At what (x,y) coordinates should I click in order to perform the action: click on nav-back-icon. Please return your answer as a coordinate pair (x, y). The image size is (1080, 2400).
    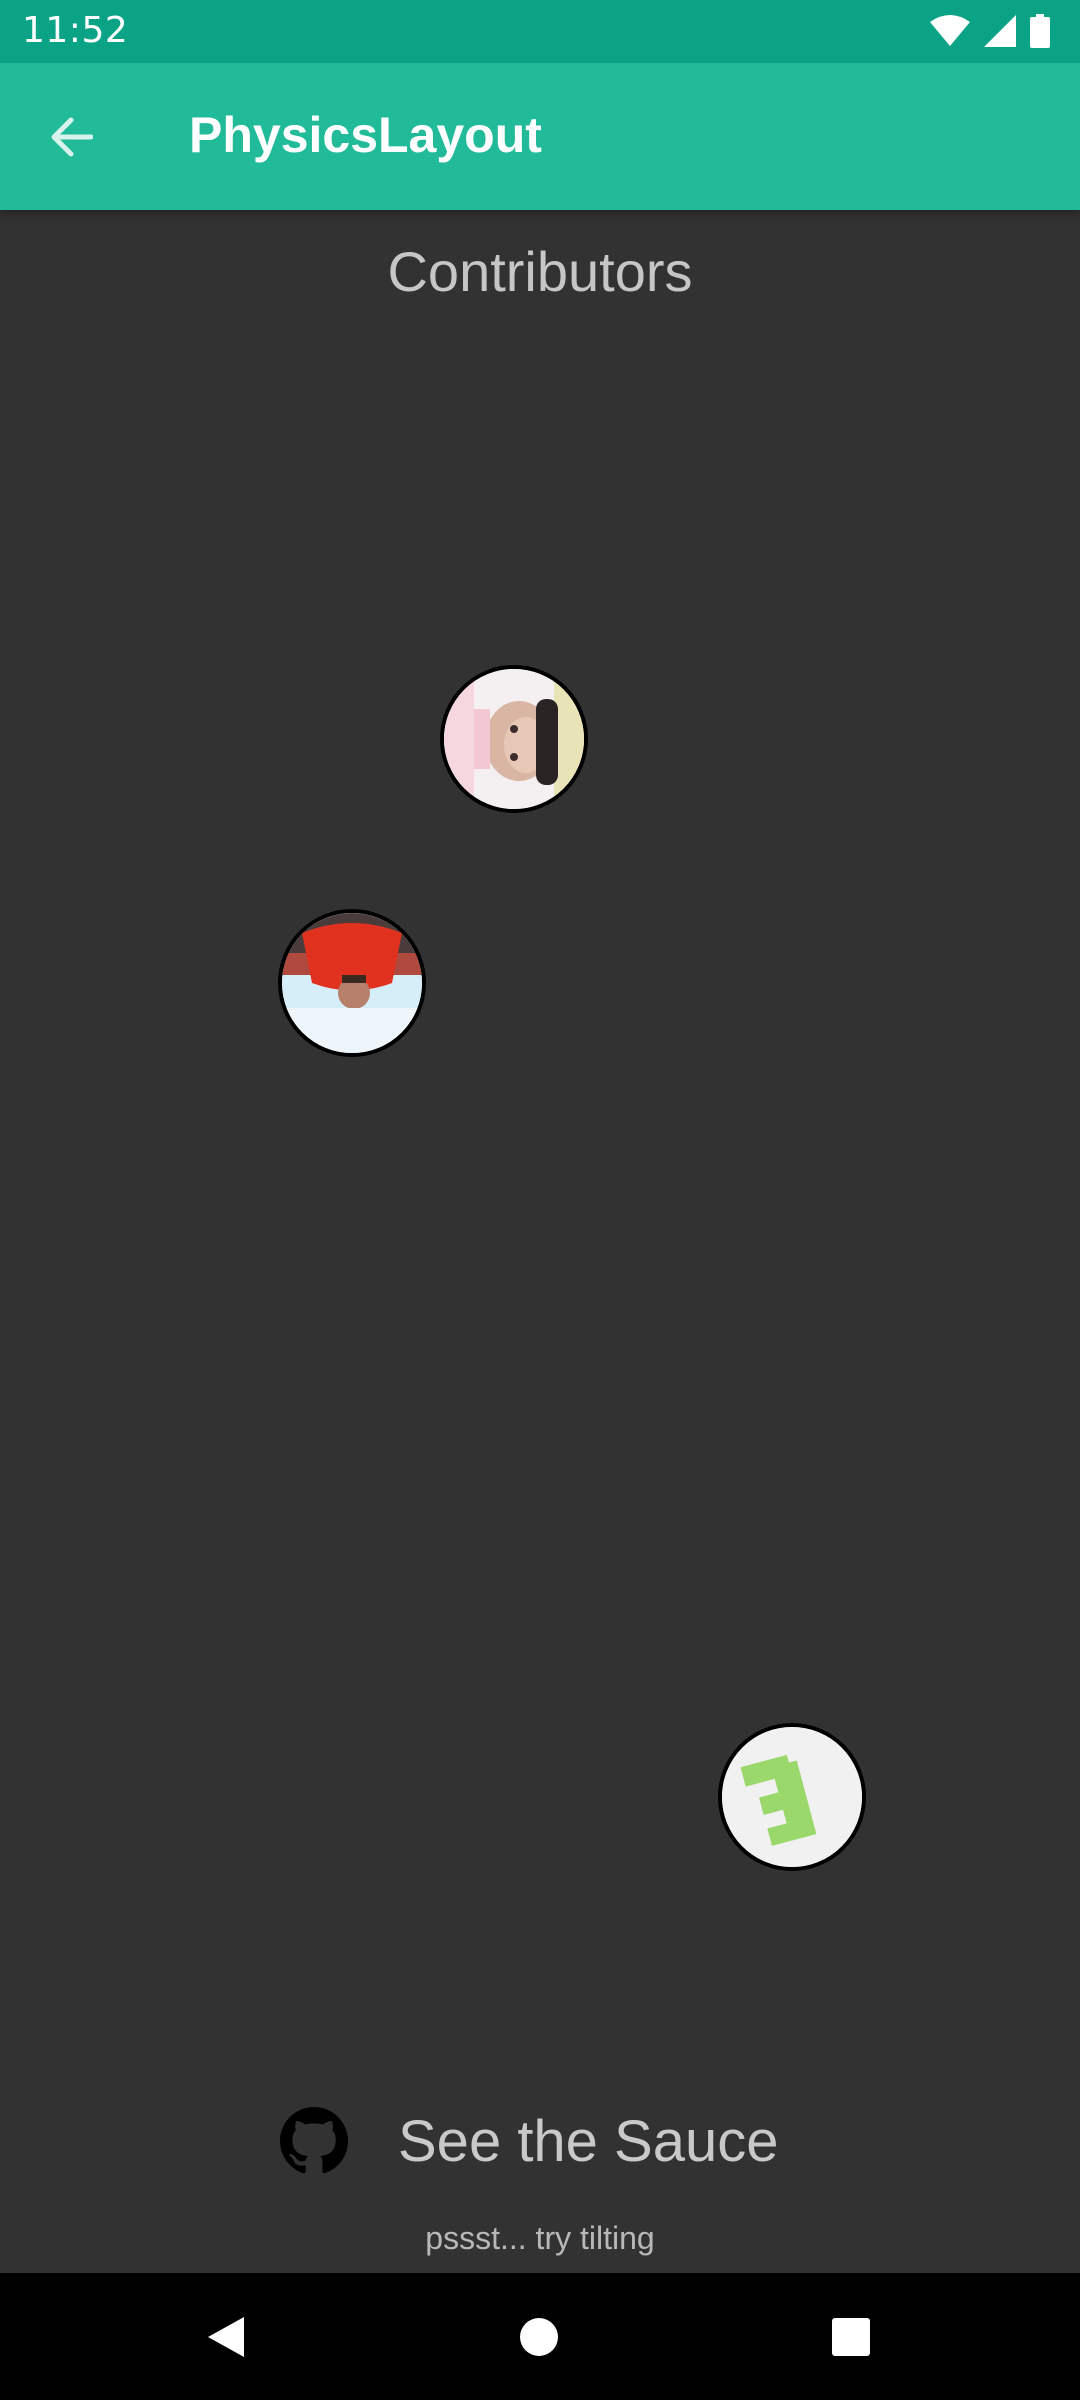
    Looking at the image, I should click on (226, 2337).